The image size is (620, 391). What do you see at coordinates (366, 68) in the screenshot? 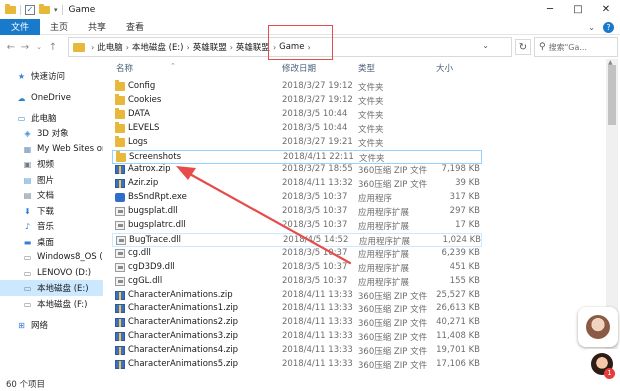
I see `column-header-type: 类型` at bounding box center [366, 68].